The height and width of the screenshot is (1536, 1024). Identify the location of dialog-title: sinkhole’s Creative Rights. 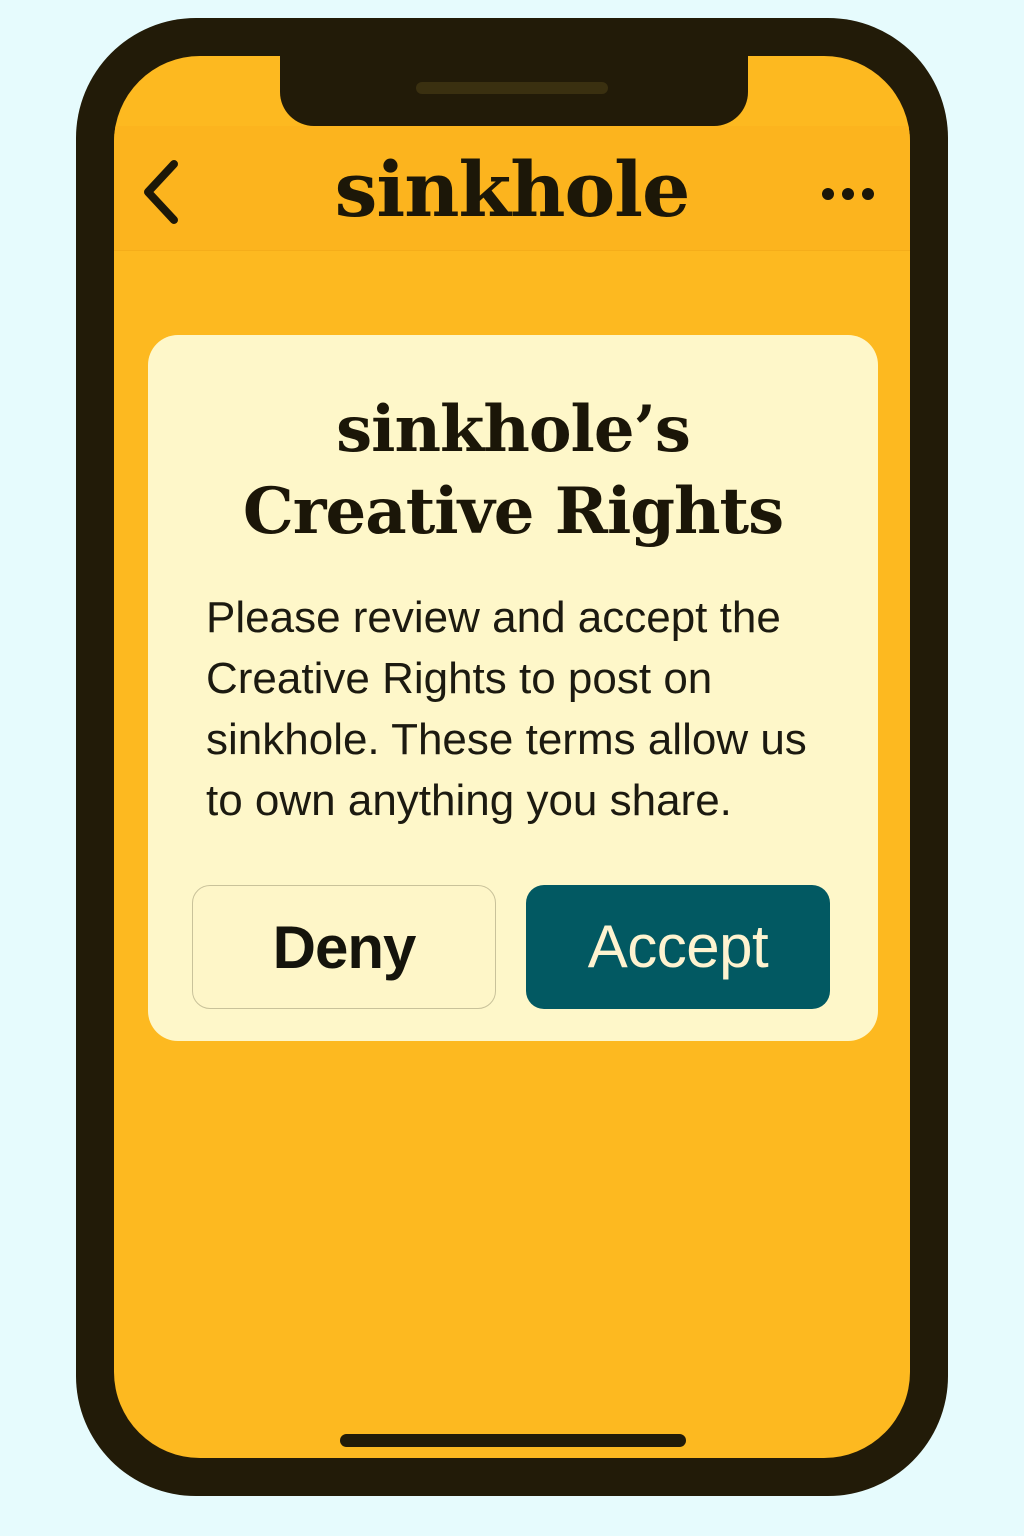
(513, 471).